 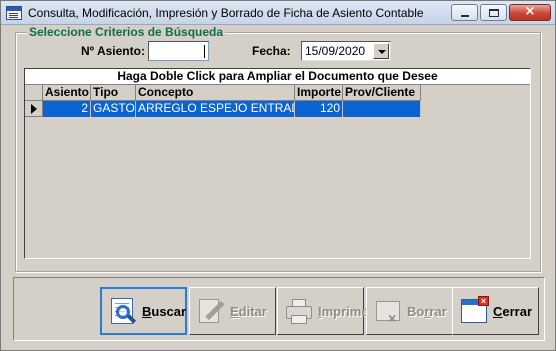 I want to click on delete-document-icon: ×, so click(x=388, y=311).